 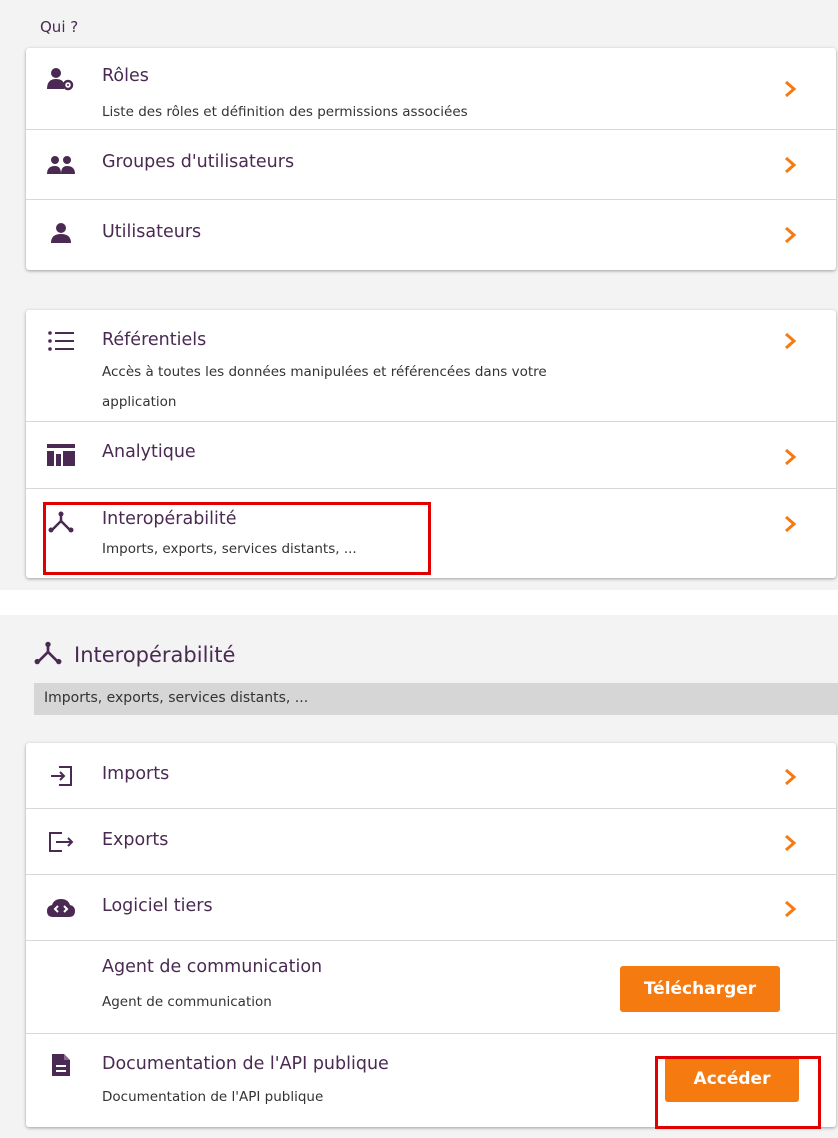 I want to click on menu-item-third-party-software: Logiciel tiers, so click(x=431, y=908).